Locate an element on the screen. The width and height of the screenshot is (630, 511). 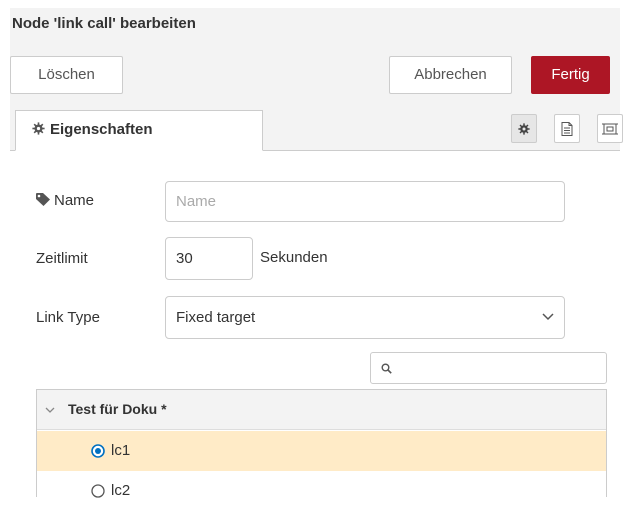
appearance-icon is located at coordinates (610, 128).